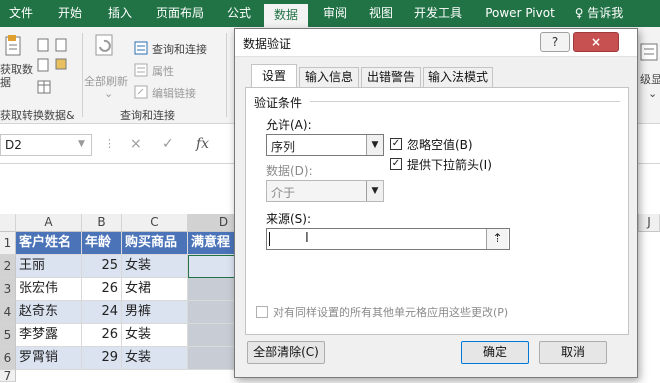 The width and height of the screenshot is (660, 383). Describe the element at coordinates (329, 77) in the screenshot. I see `tab-input-message: 输入信息` at that location.